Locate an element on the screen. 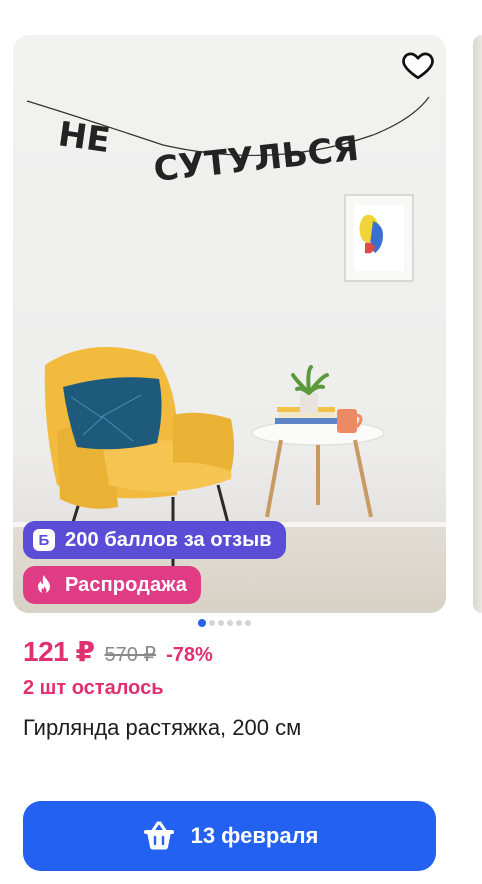  plant-pot is located at coordinates (309, 403).